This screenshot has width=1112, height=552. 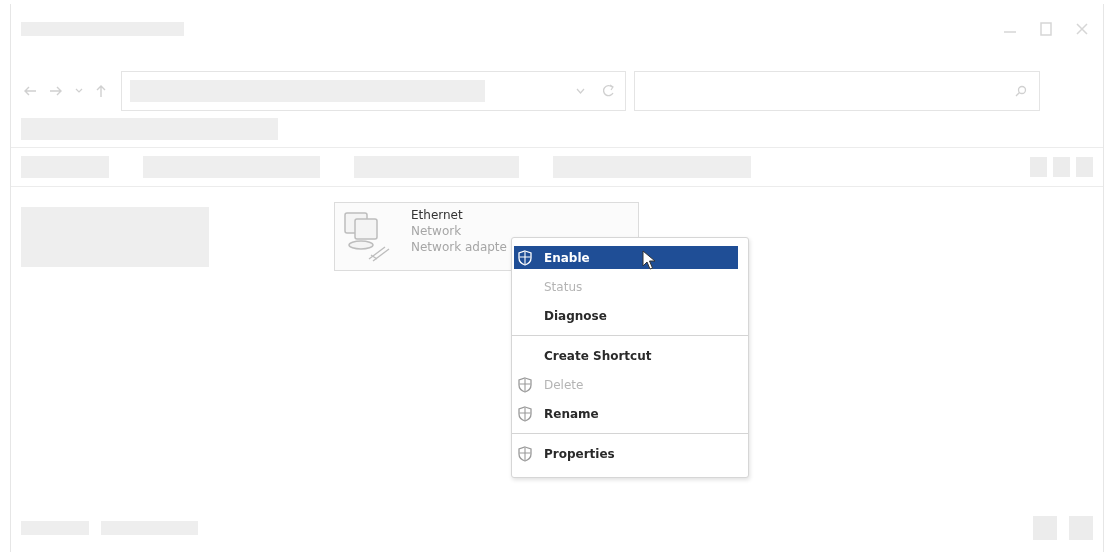 What do you see at coordinates (580, 91) in the screenshot?
I see `chevron-down-icon` at bounding box center [580, 91].